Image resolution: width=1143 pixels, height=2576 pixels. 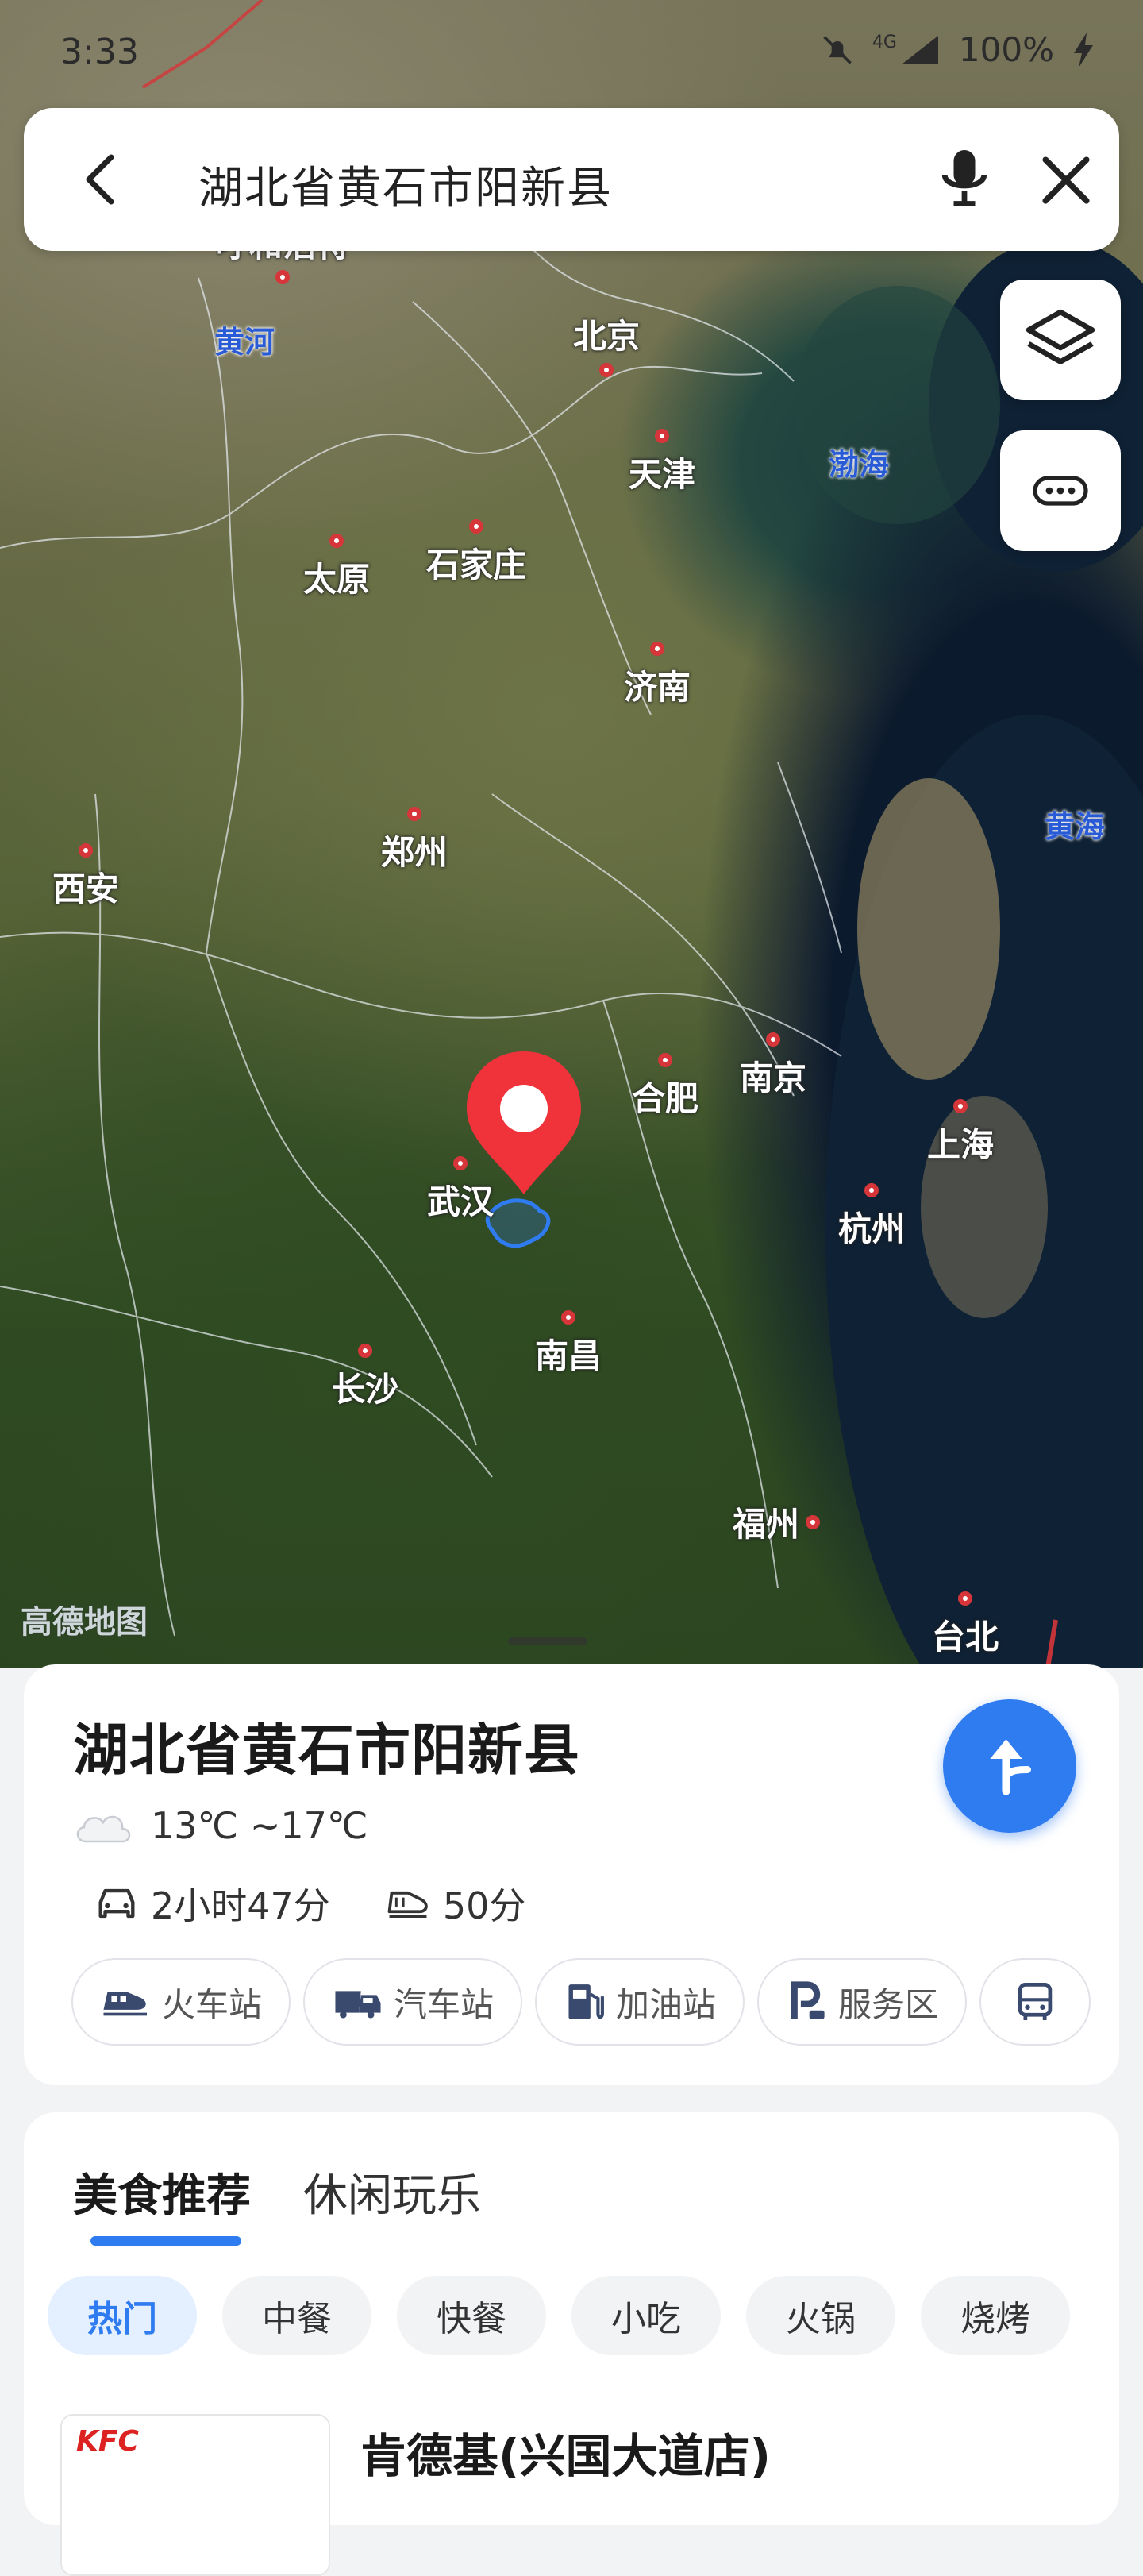 I want to click on city-marker-taiyuan: 太原, so click(x=336, y=567).